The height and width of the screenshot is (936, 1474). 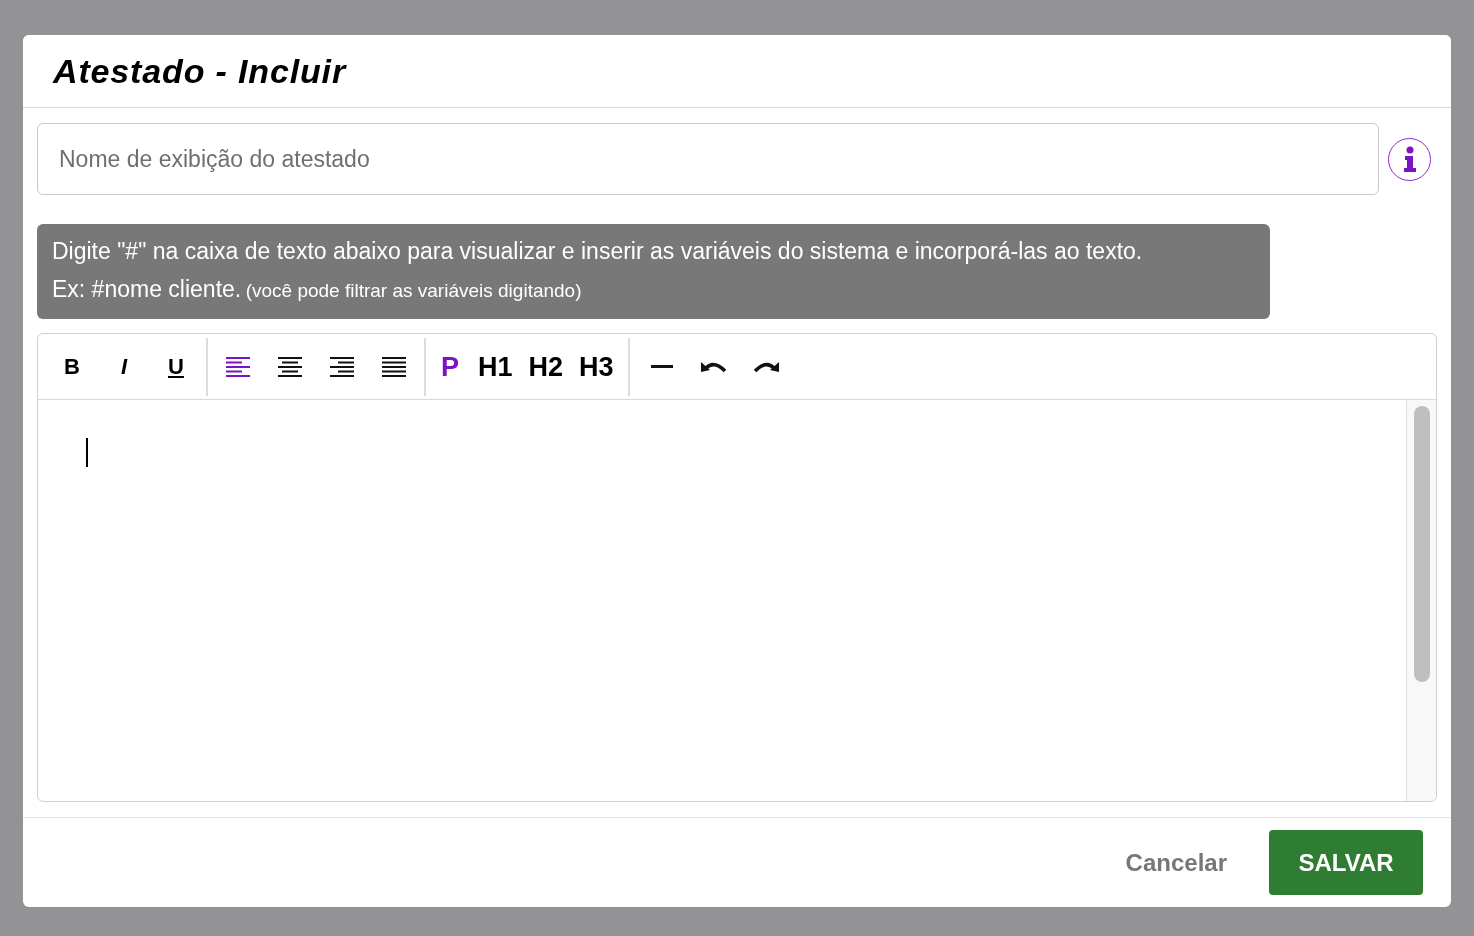 I want to click on block-style-button: P, so click(x=450, y=366).